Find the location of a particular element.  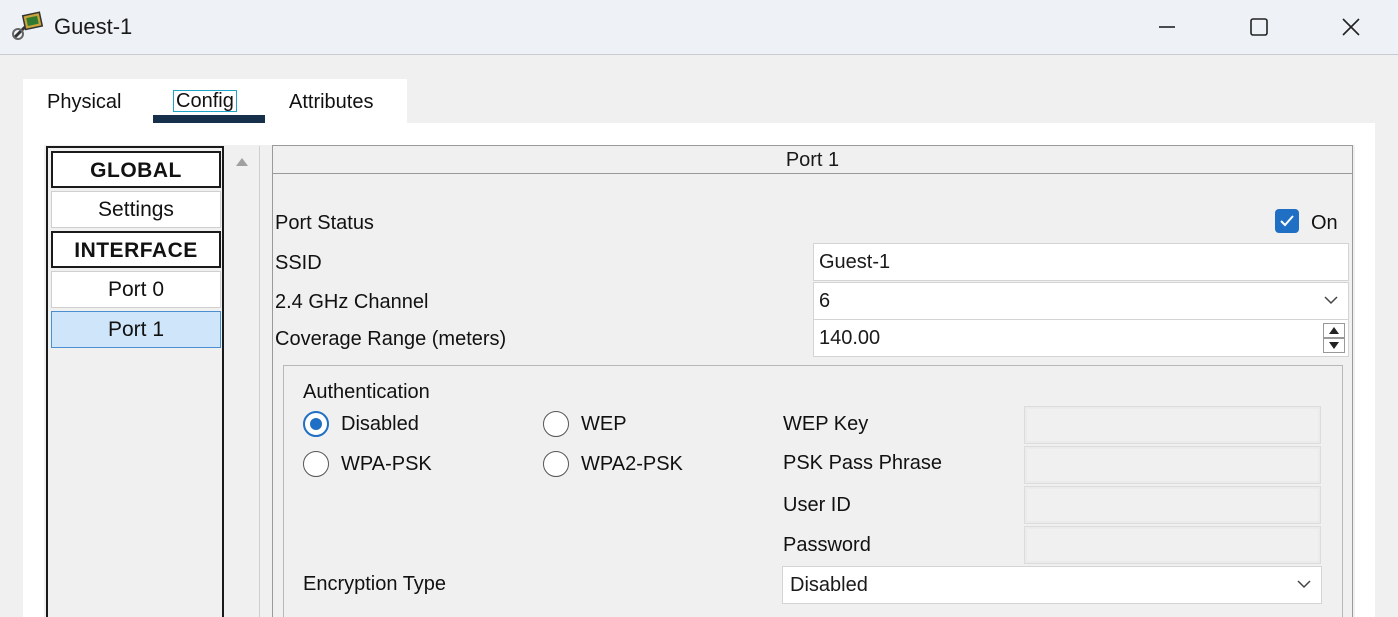

coverage-range-spinner: 140.00 is located at coordinates (1081, 338).